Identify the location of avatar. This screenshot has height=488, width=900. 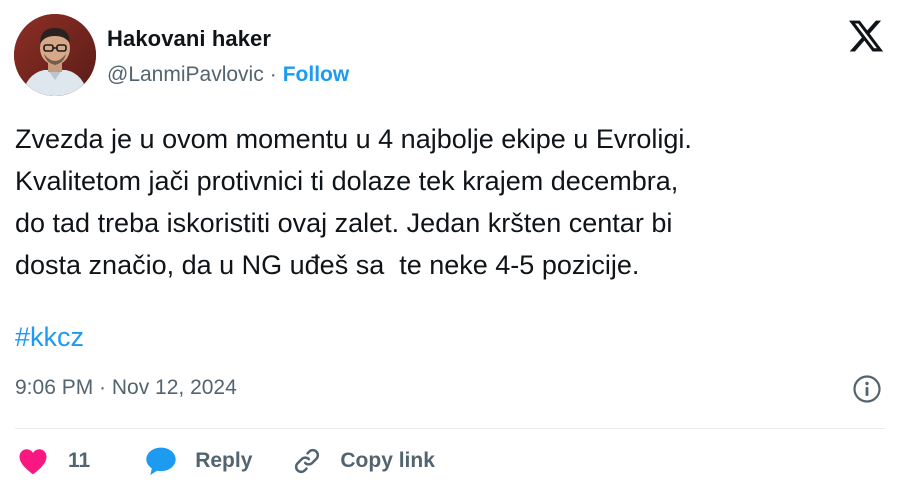
(55, 55).